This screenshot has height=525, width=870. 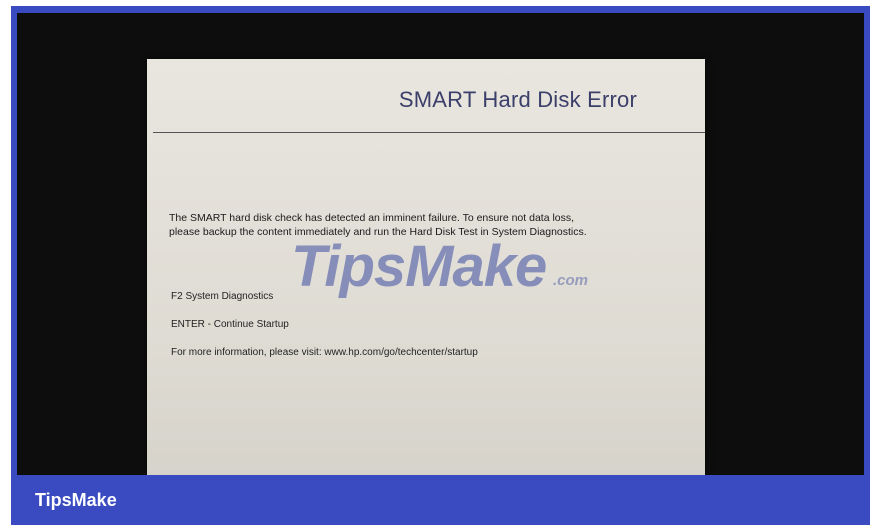 What do you see at coordinates (429, 132) in the screenshot?
I see `title-divider` at bounding box center [429, 132].